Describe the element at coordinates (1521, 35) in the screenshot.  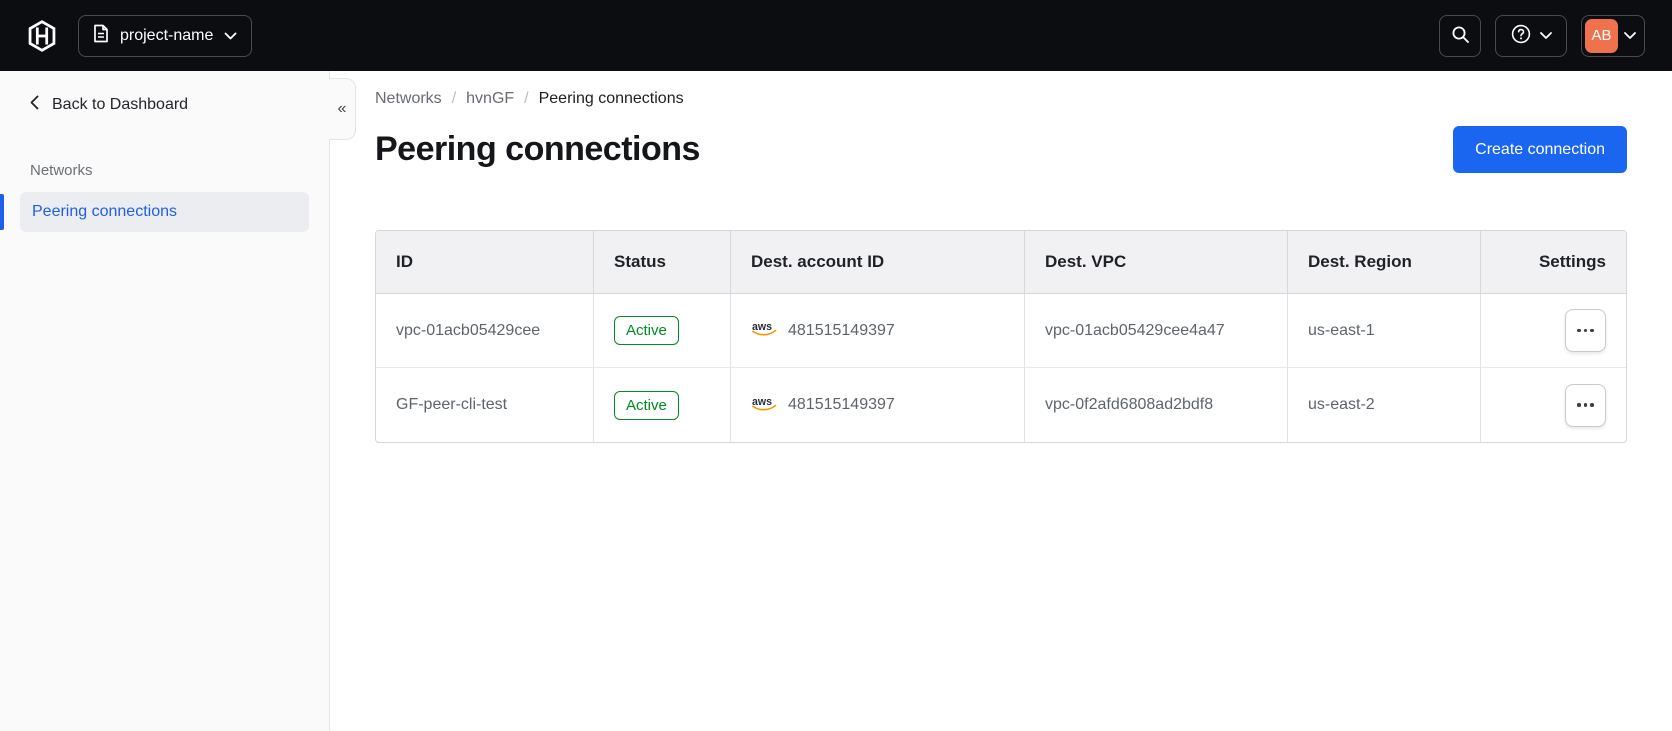
I see `help-icon` at that location.